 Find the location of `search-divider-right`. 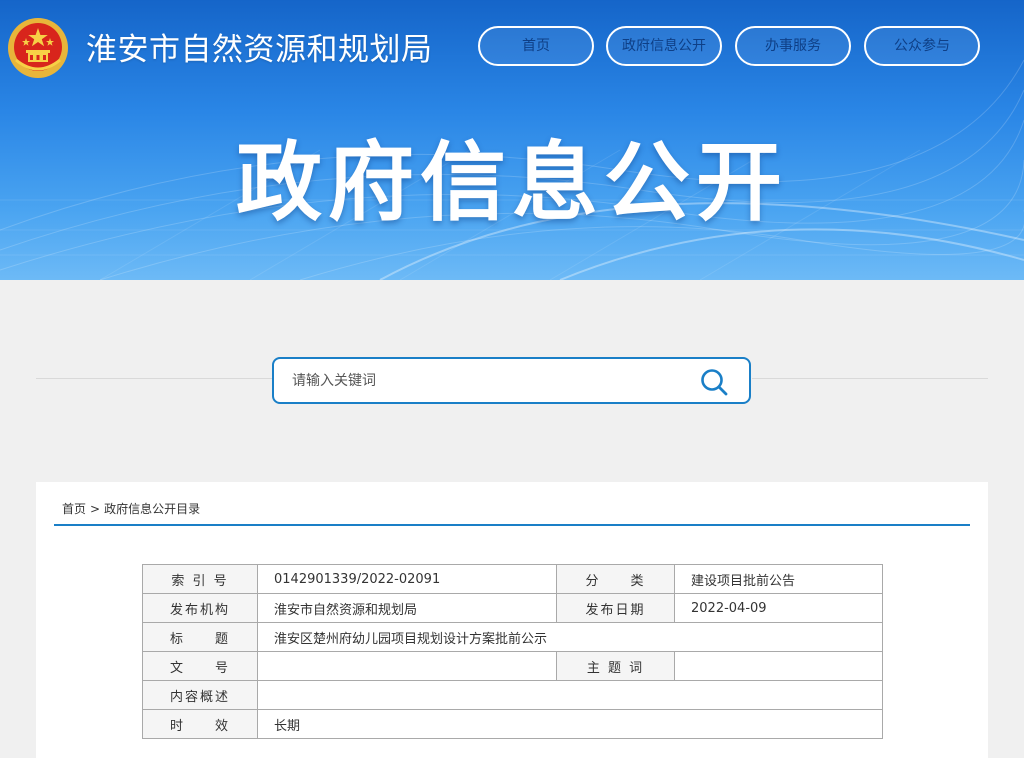

search-divider-right is located at coordinates (870, 378).